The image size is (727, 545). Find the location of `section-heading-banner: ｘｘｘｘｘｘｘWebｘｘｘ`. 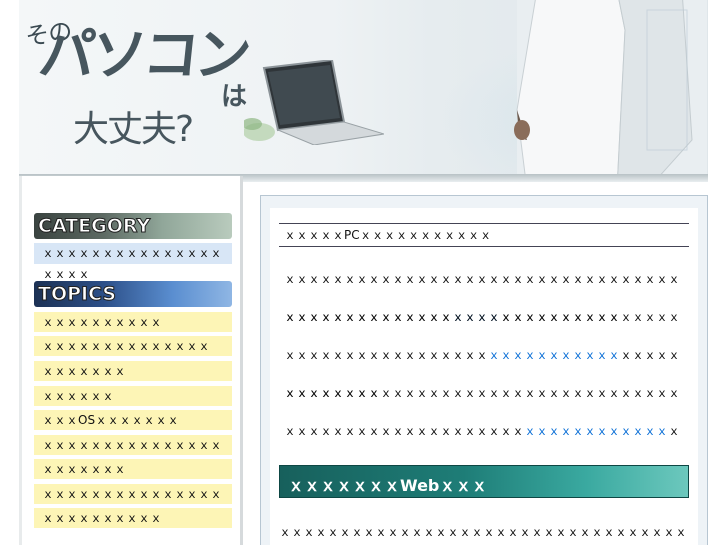

section-heading-banner: ｘｘｘｘｘｘｘWebｘｘｘ is located at coordinates (484, 481).